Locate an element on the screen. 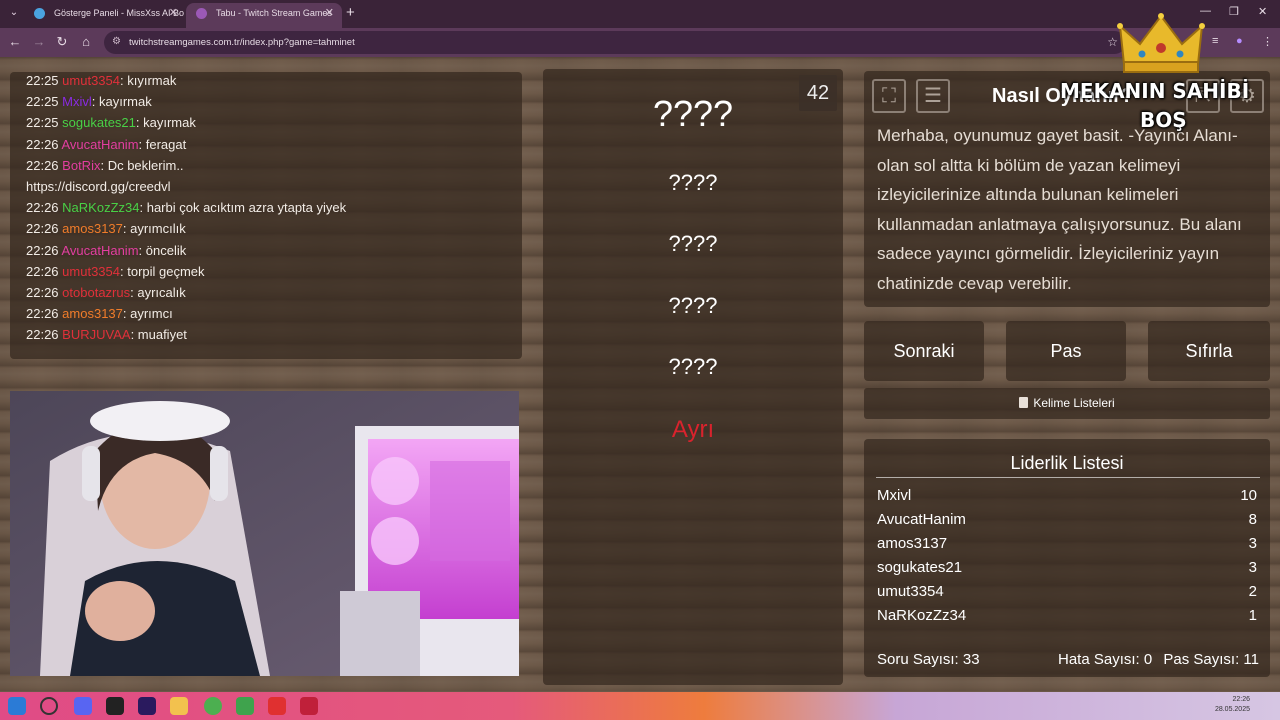 The height and width of the screenshot is (720, 1280). back-icon: ← is located at coordinates (15, 41).